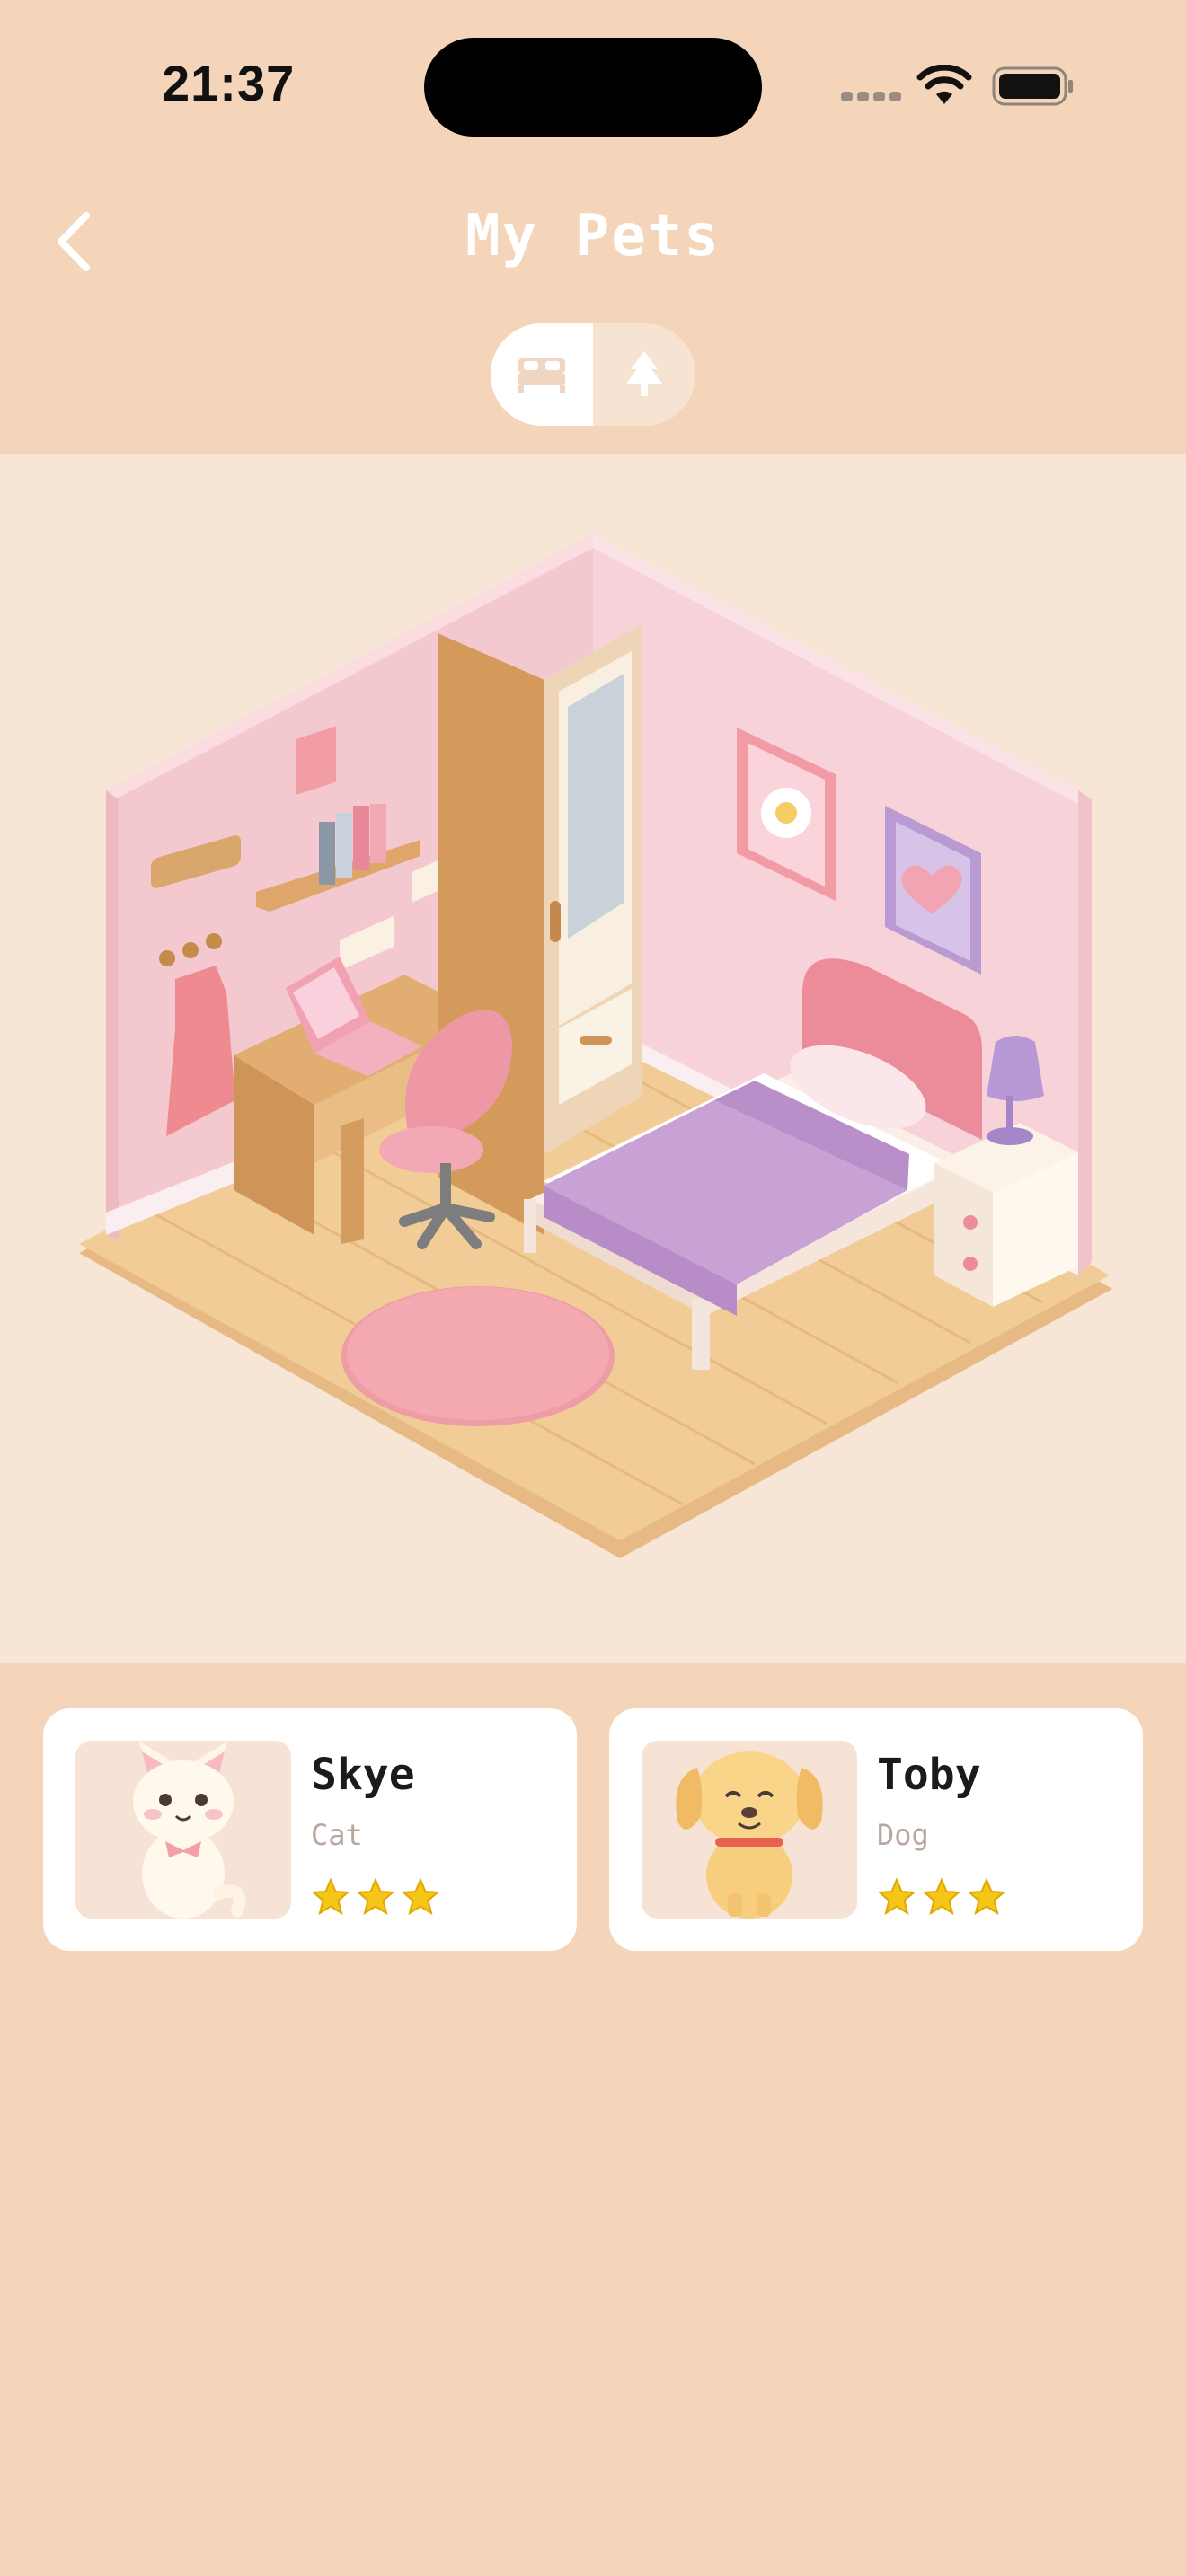 The image size is (1186, 2576). I want to click on pet-card-skye: Skye Cat, so click(310, 1829).